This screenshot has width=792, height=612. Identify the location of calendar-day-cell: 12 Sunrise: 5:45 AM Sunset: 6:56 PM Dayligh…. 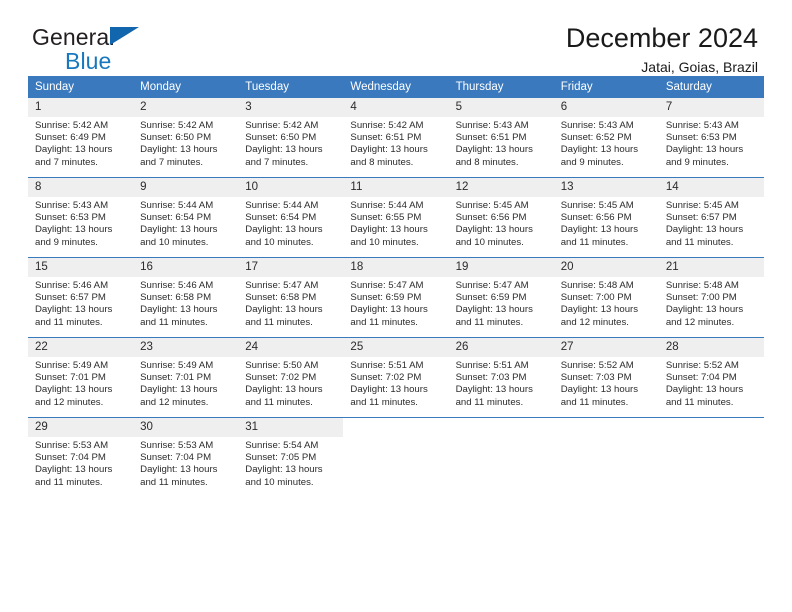
(501, 217).